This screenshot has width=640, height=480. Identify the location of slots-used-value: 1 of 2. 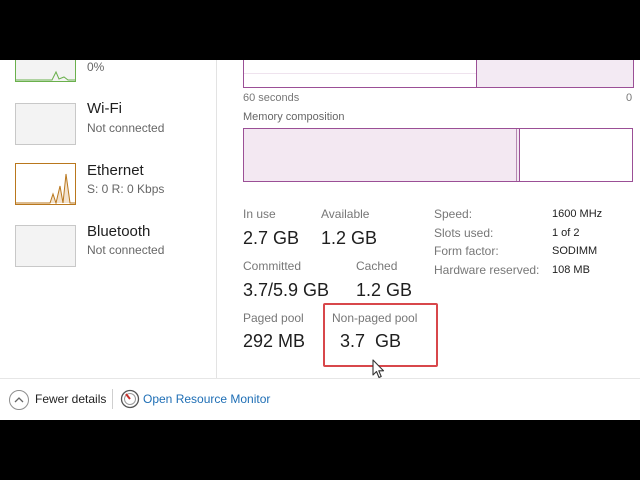
(566, 233).